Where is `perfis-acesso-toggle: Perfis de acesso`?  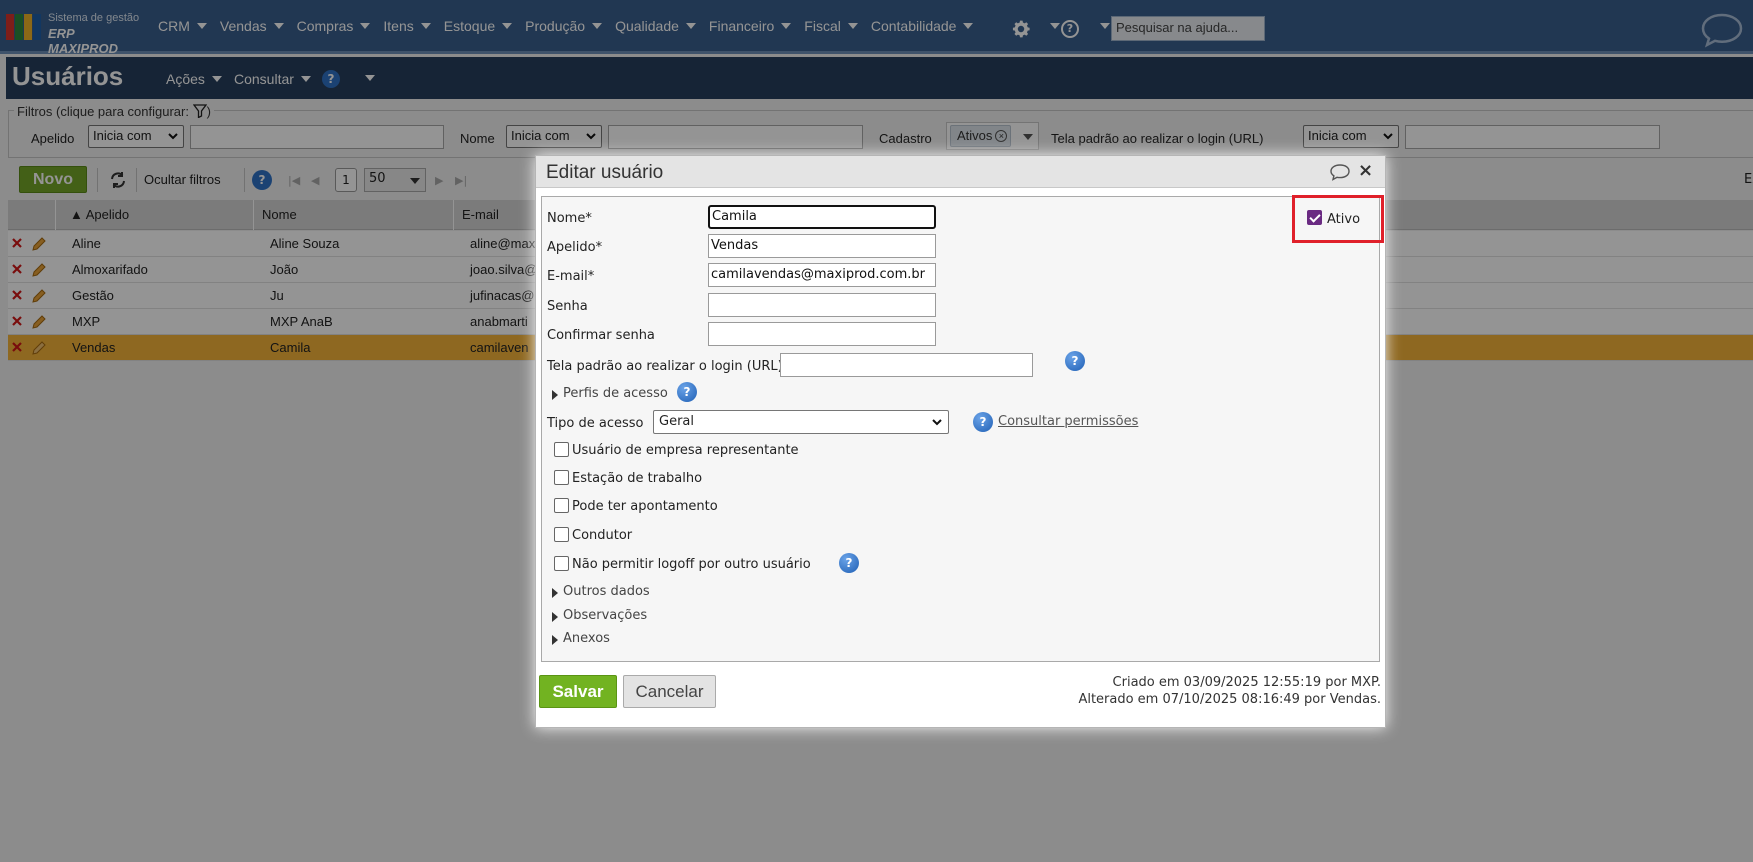
perfis-acesso-toggle: Perfis de acesso is located at coordinates (615, 393).